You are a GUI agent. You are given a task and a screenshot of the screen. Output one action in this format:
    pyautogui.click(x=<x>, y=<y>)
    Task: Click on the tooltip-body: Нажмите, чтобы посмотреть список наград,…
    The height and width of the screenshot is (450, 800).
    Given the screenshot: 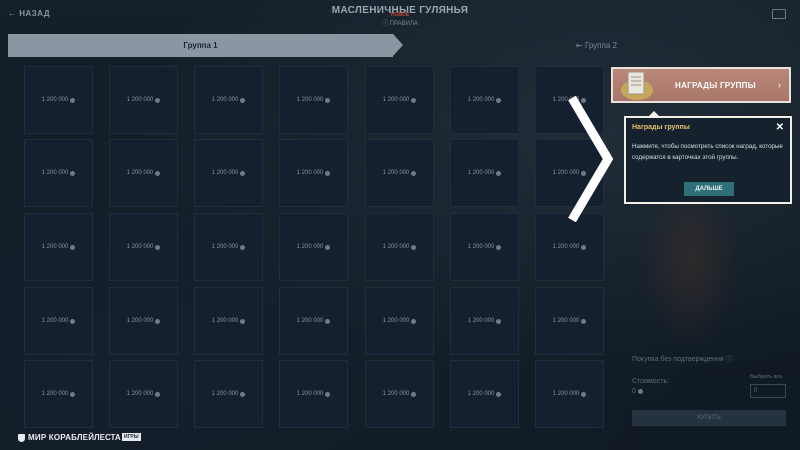 What is the action you would take?
    pyautogui.click(x=707, y=152)
    